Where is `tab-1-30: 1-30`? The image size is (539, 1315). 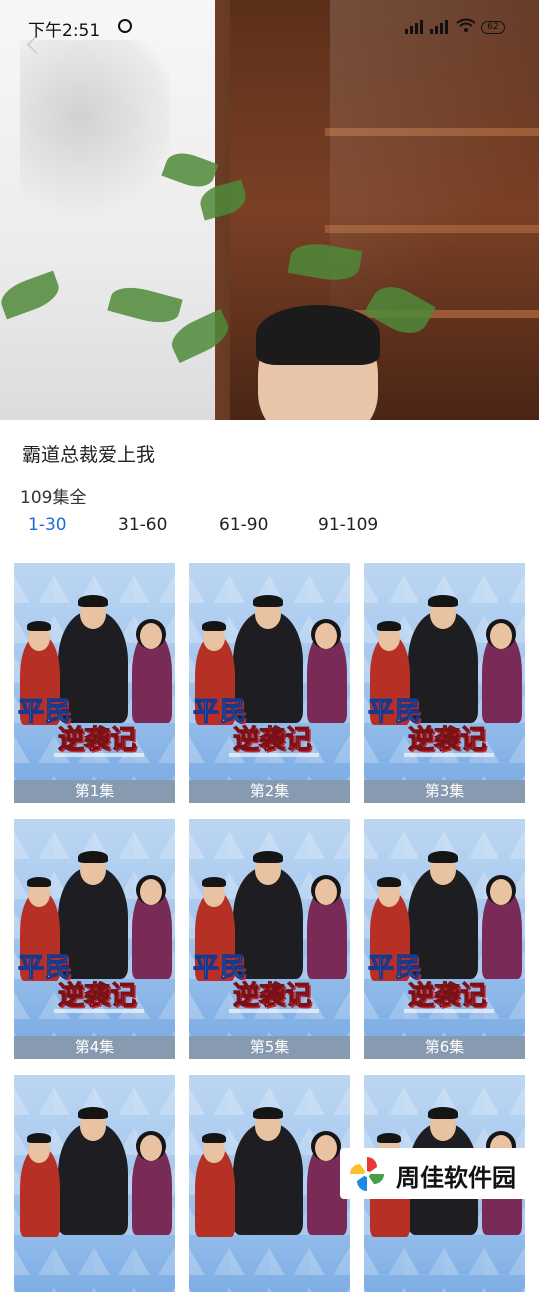 tab-1-30: 1-30 is located at coordinates (47, 525).